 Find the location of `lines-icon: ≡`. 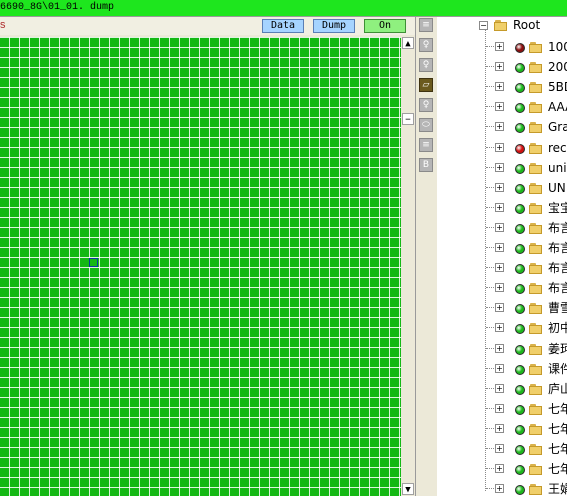

lines-icon: ≡ is located at coordinates (426, 25).